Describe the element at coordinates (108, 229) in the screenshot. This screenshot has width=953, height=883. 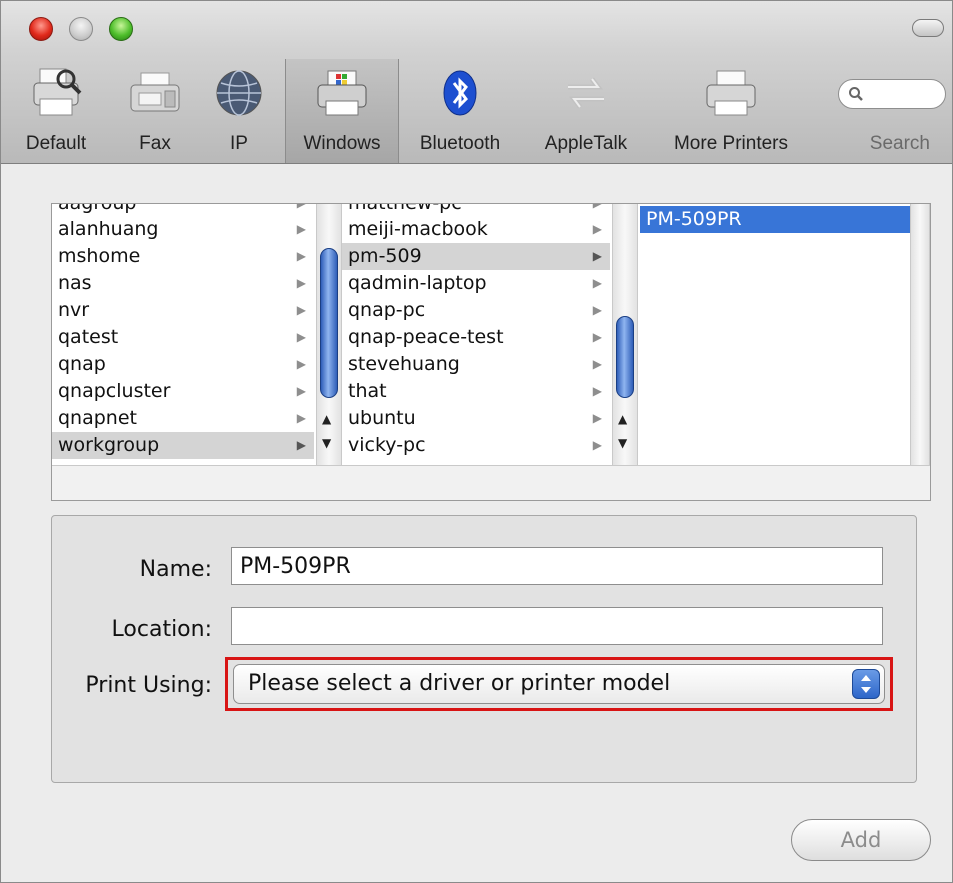
I see `list-item-label: alanhuang` at that location.